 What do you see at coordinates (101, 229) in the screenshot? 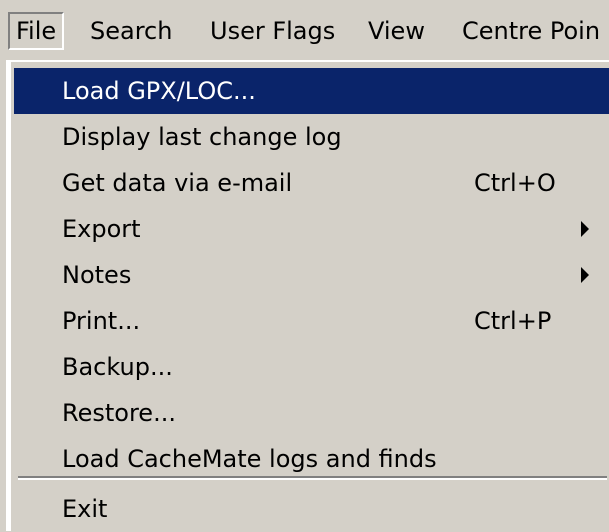
I see `menu-item-label: Export` at bounding box center [101, 229].